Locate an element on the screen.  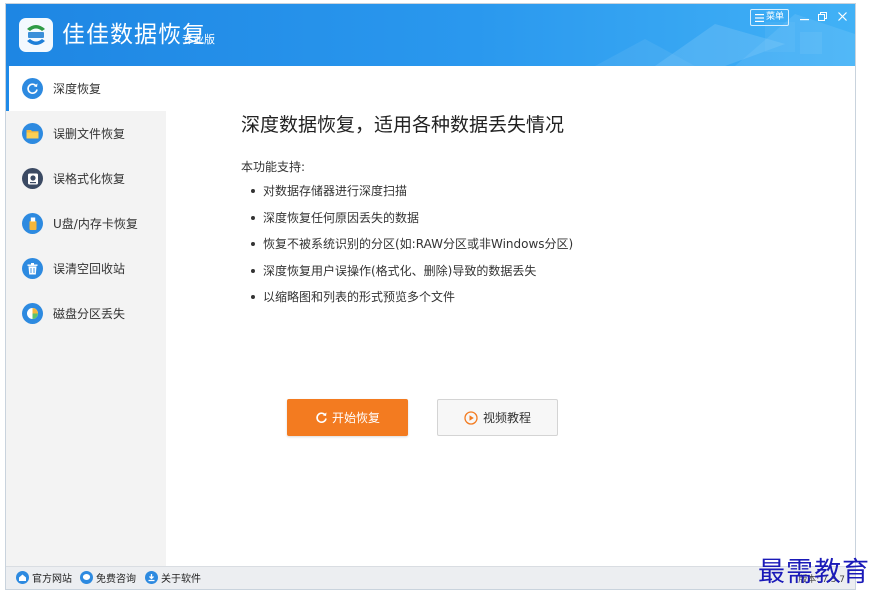
free-consult-link: 免费咨询 is located at coordinates (108, 577).